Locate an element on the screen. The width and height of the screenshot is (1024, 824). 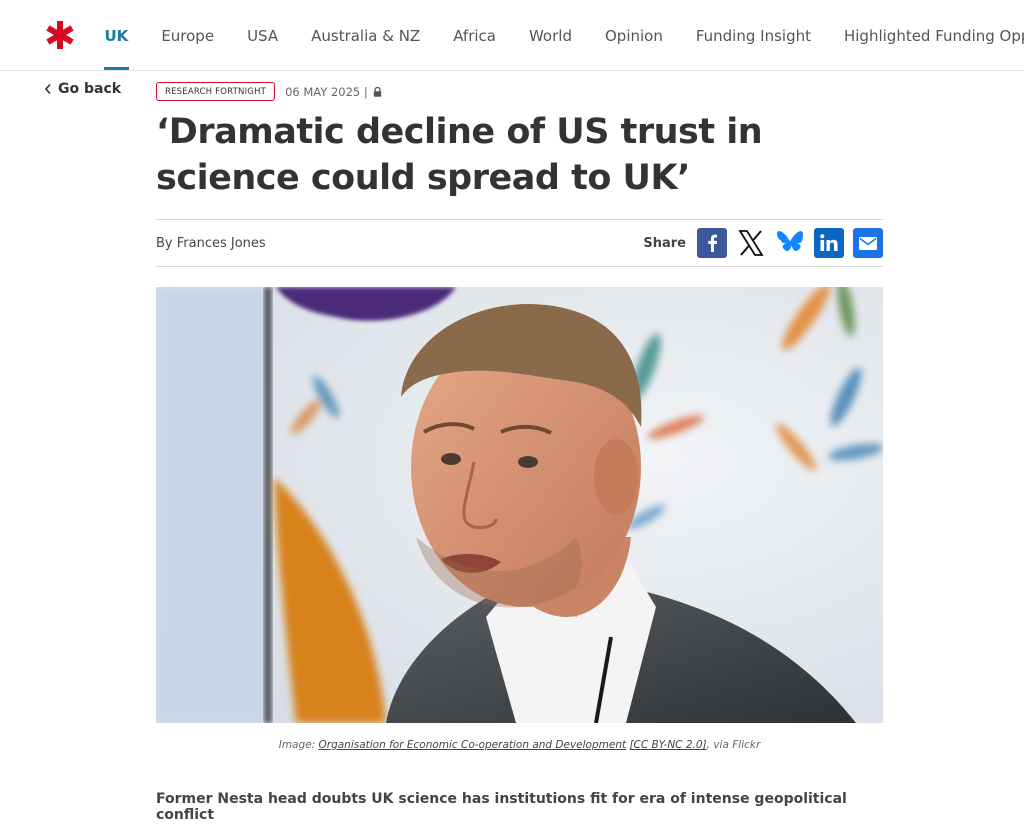
caption-prefix: Image: is located at coordinates (298, 745).